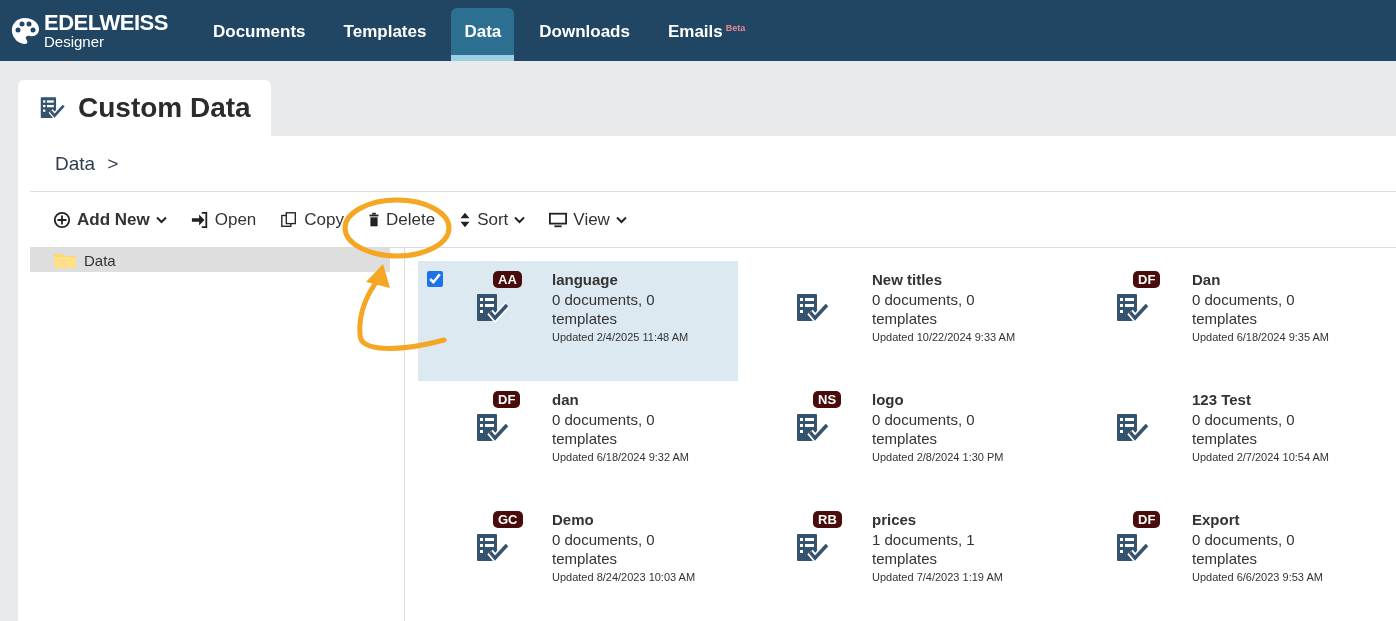 This screenshot has height=621, width=1396. Describe the element at coordinates (888, 399) in the screenshot. I see `item-name: logo` at that location.